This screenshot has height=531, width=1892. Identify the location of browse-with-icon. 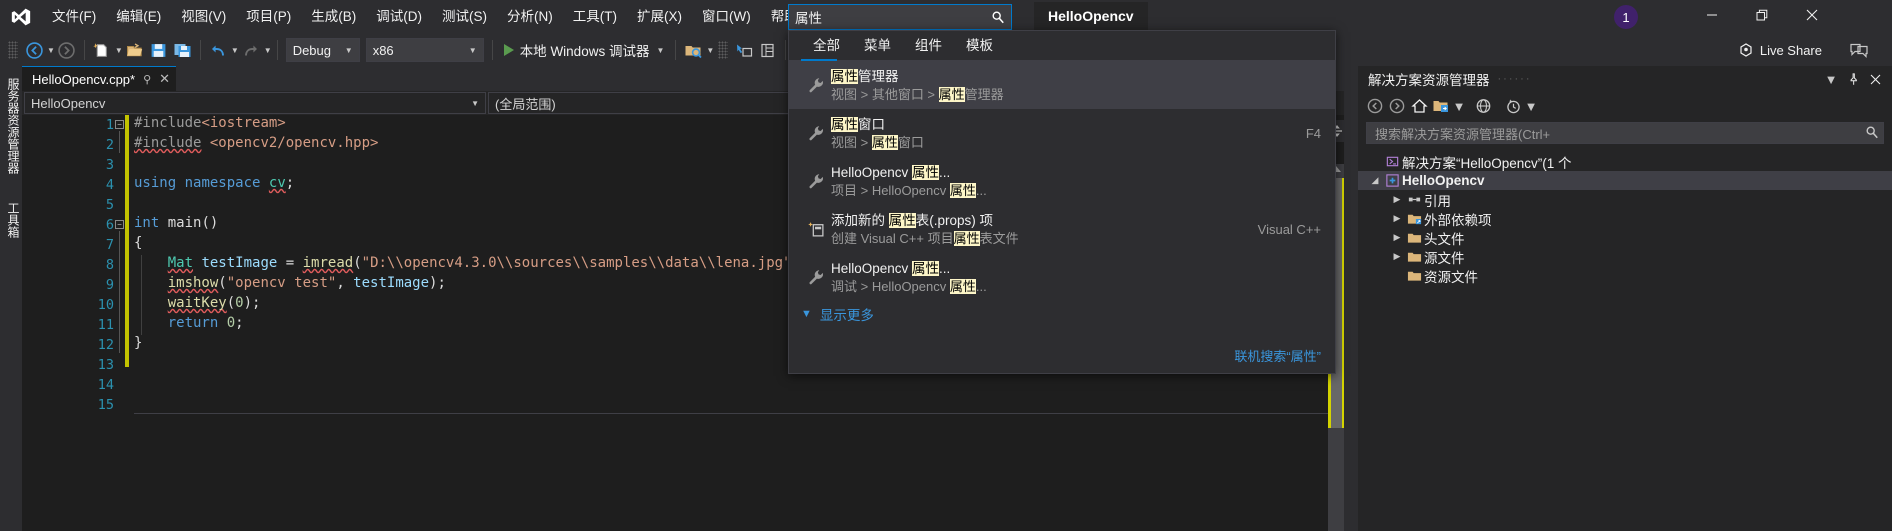
(693, 50).